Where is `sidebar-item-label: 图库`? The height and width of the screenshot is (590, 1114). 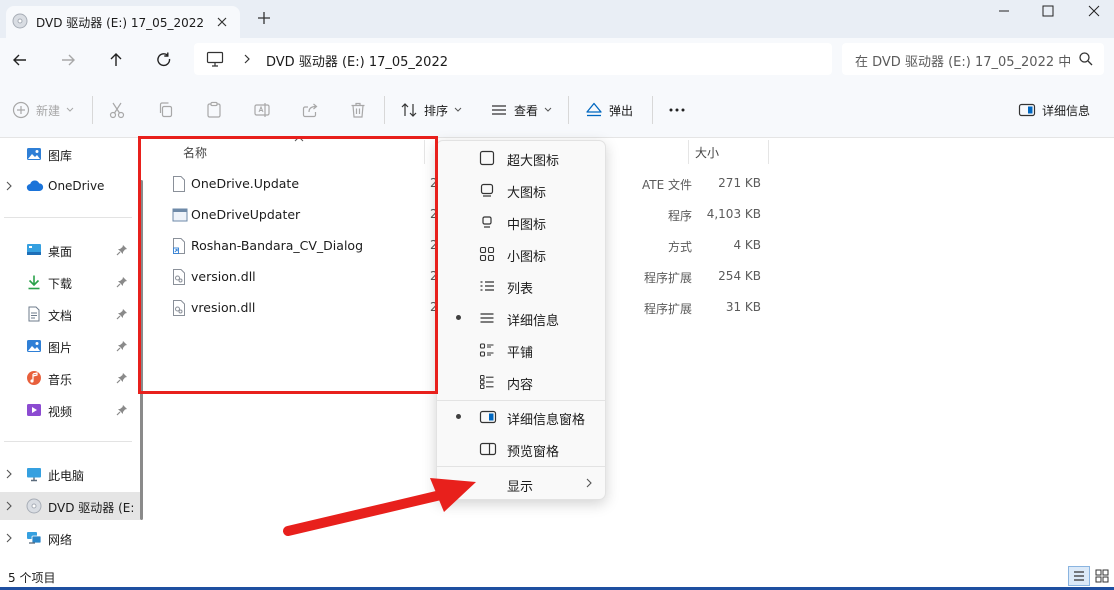 sidebar-item-label: 图库 is located at coordinates (60, 156).